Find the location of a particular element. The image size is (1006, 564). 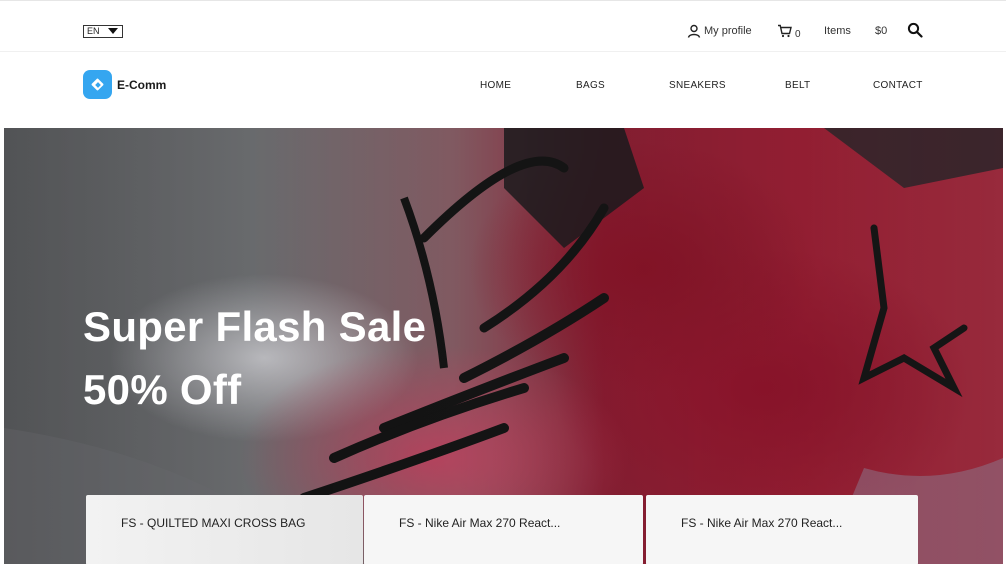

hero-title: Super Flash Sale is located at coordinates (255, 326).